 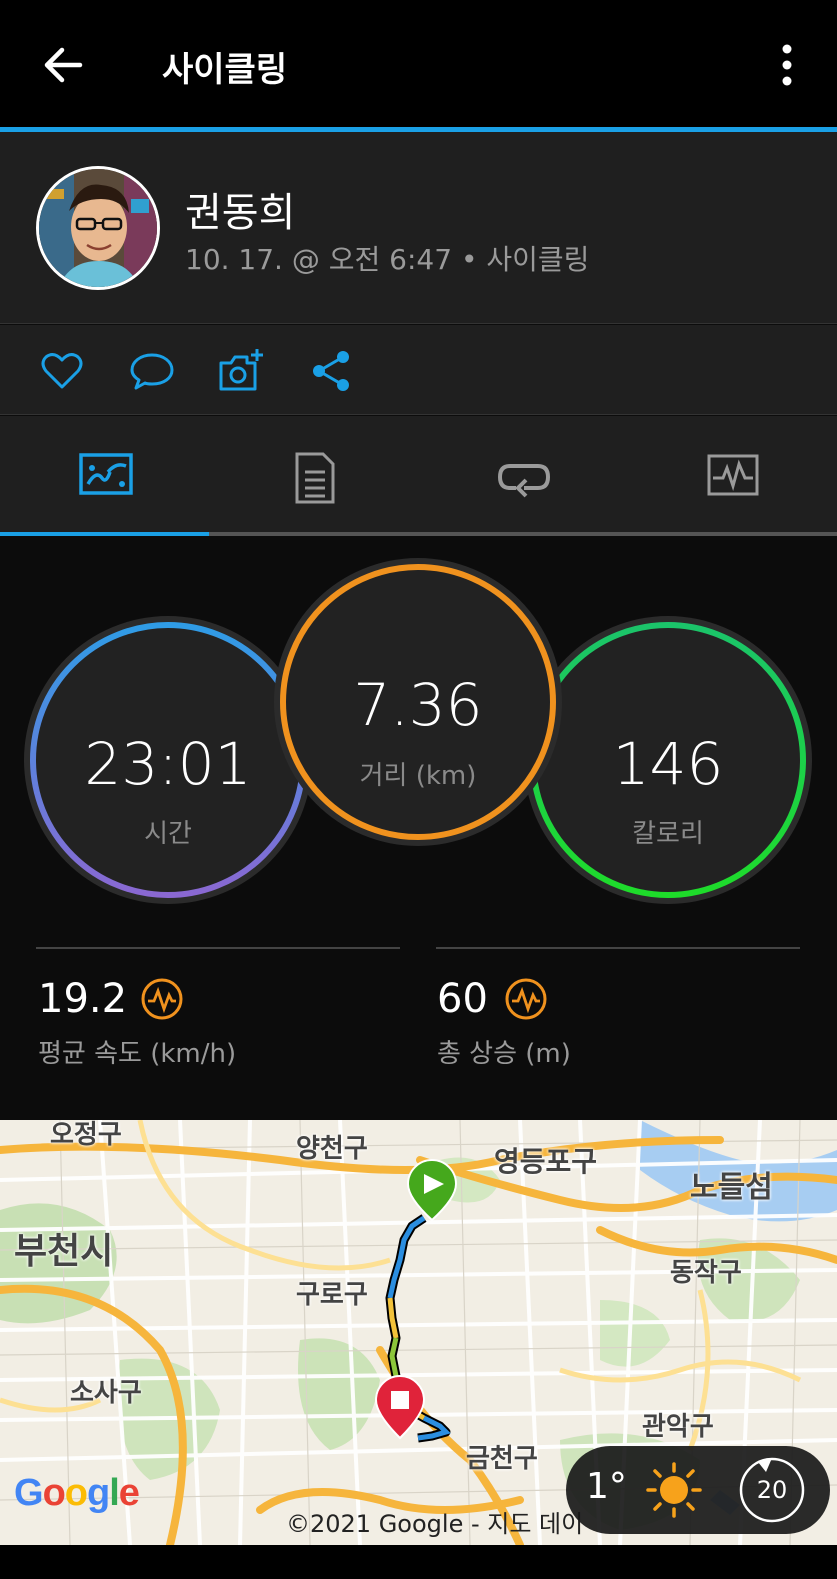 I want to click on map-label: 오정구, so click(x=86, y=1135).